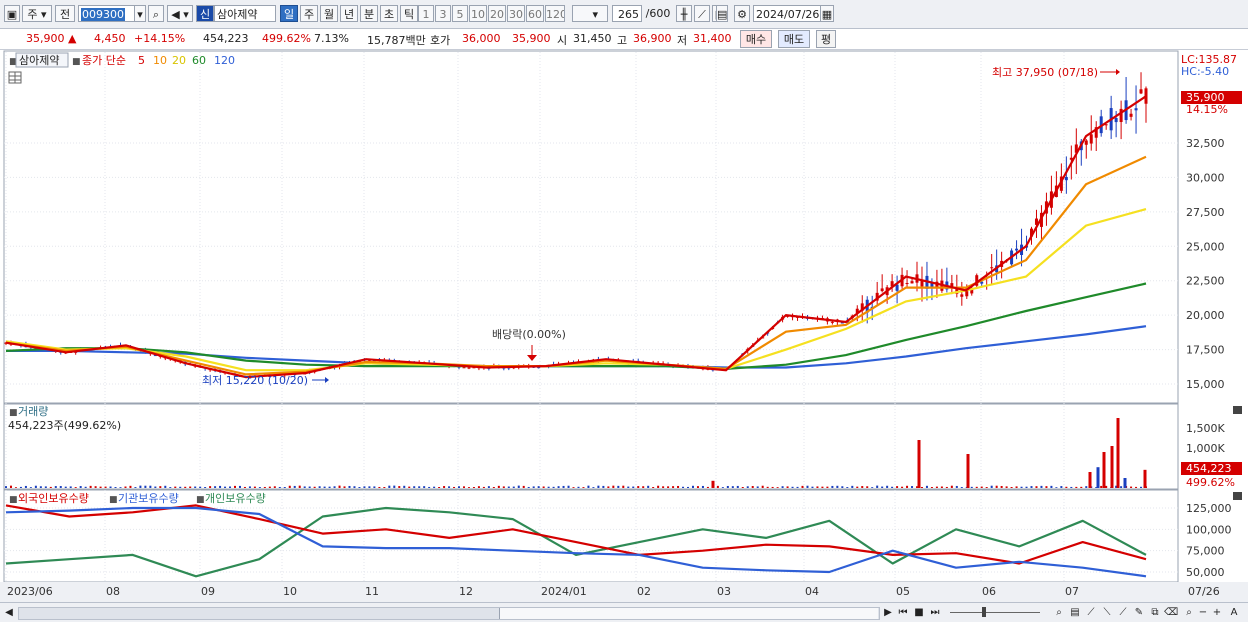 The height and width of the screenshot is (622, 1248). What do you see at coordinates (1203, 612) in the screenshot?
I see `zoom-out-icon: −` at bounding box center [1203, 612].